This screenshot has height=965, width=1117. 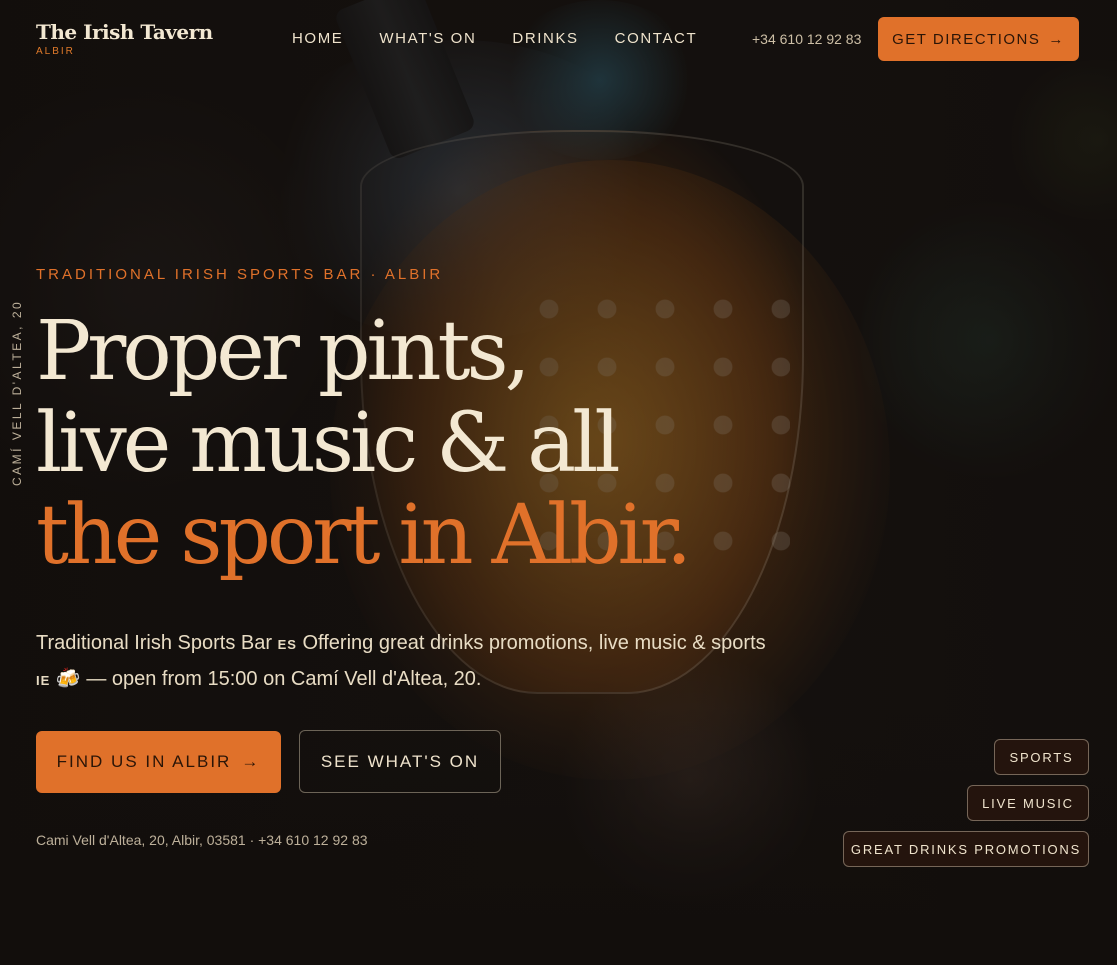 I want to click on tag-great-drinks-promotions: GREAT DRINKS PROMOTIONS, so click(x=966, y=849).